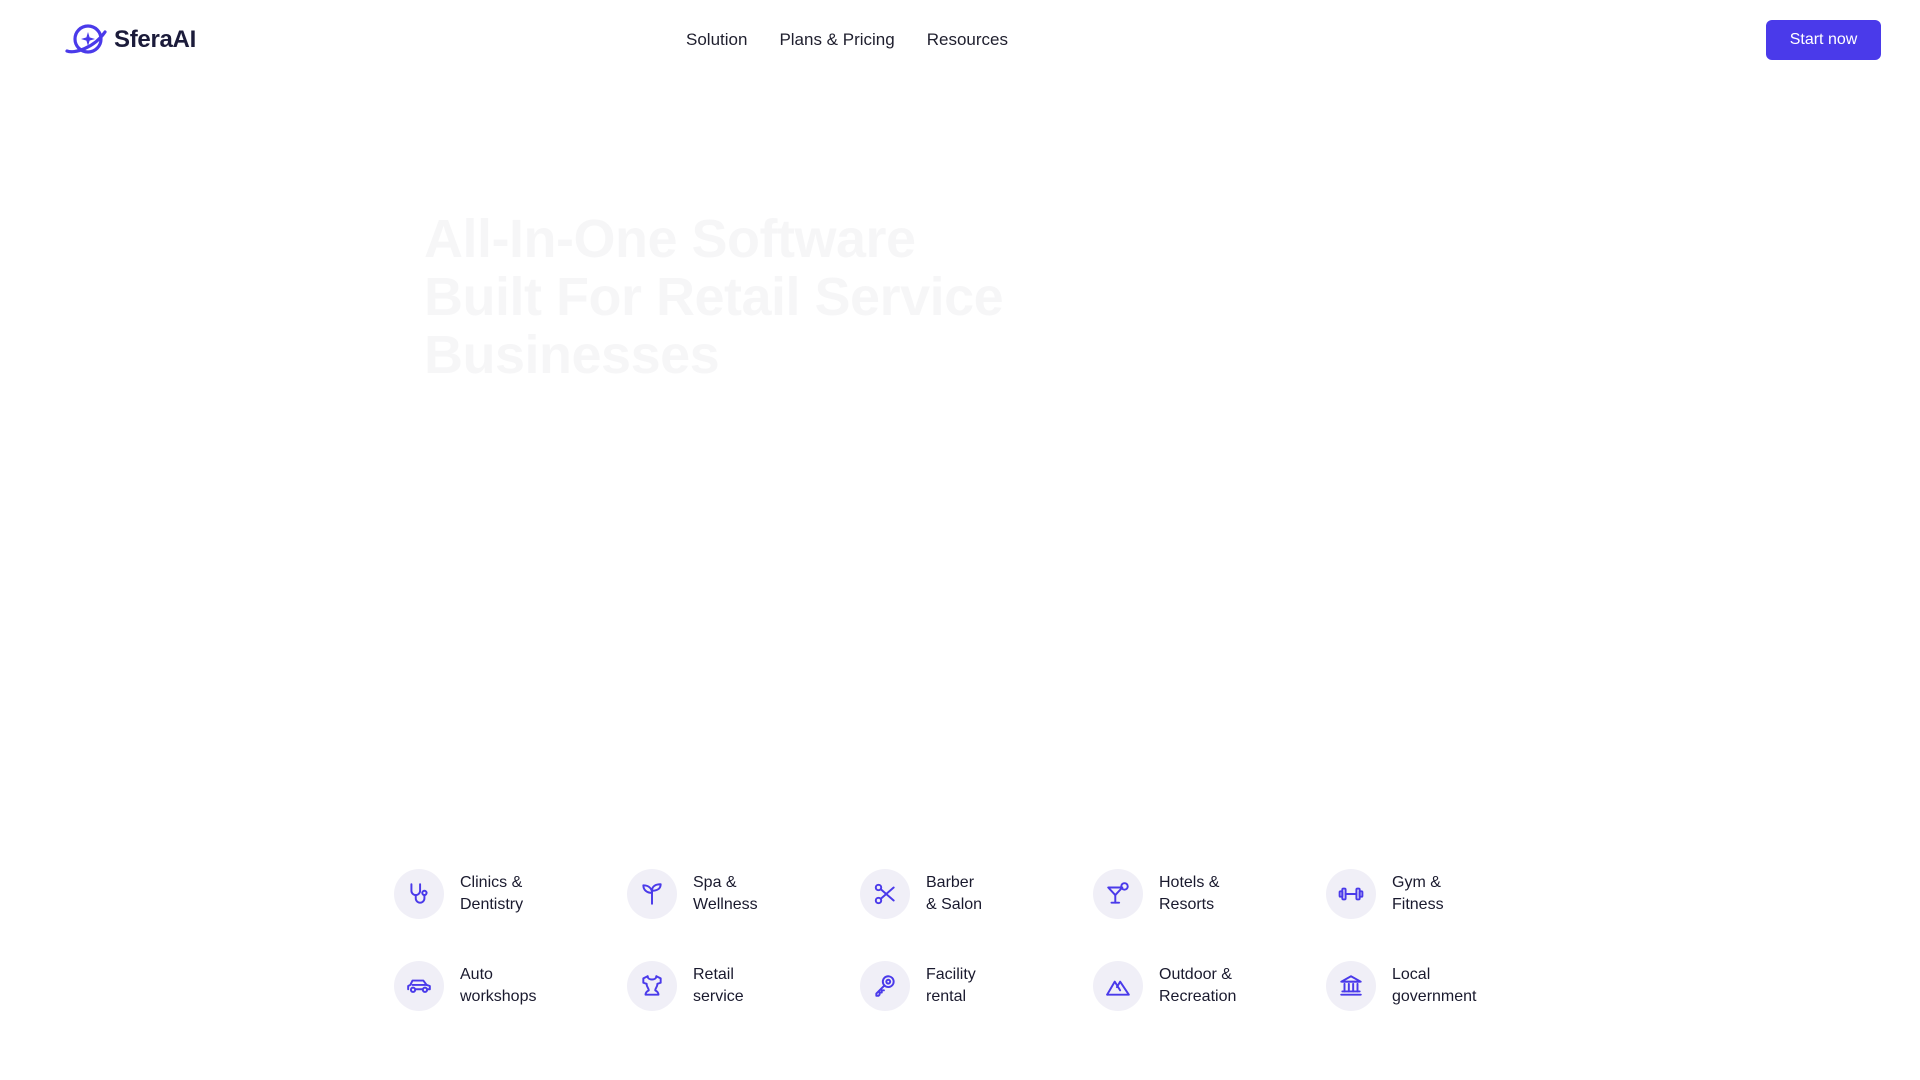  What do you see at coordinates (652, 894) in the screenshot?
I see `sprout-icon` at bounding box center [652, 894].